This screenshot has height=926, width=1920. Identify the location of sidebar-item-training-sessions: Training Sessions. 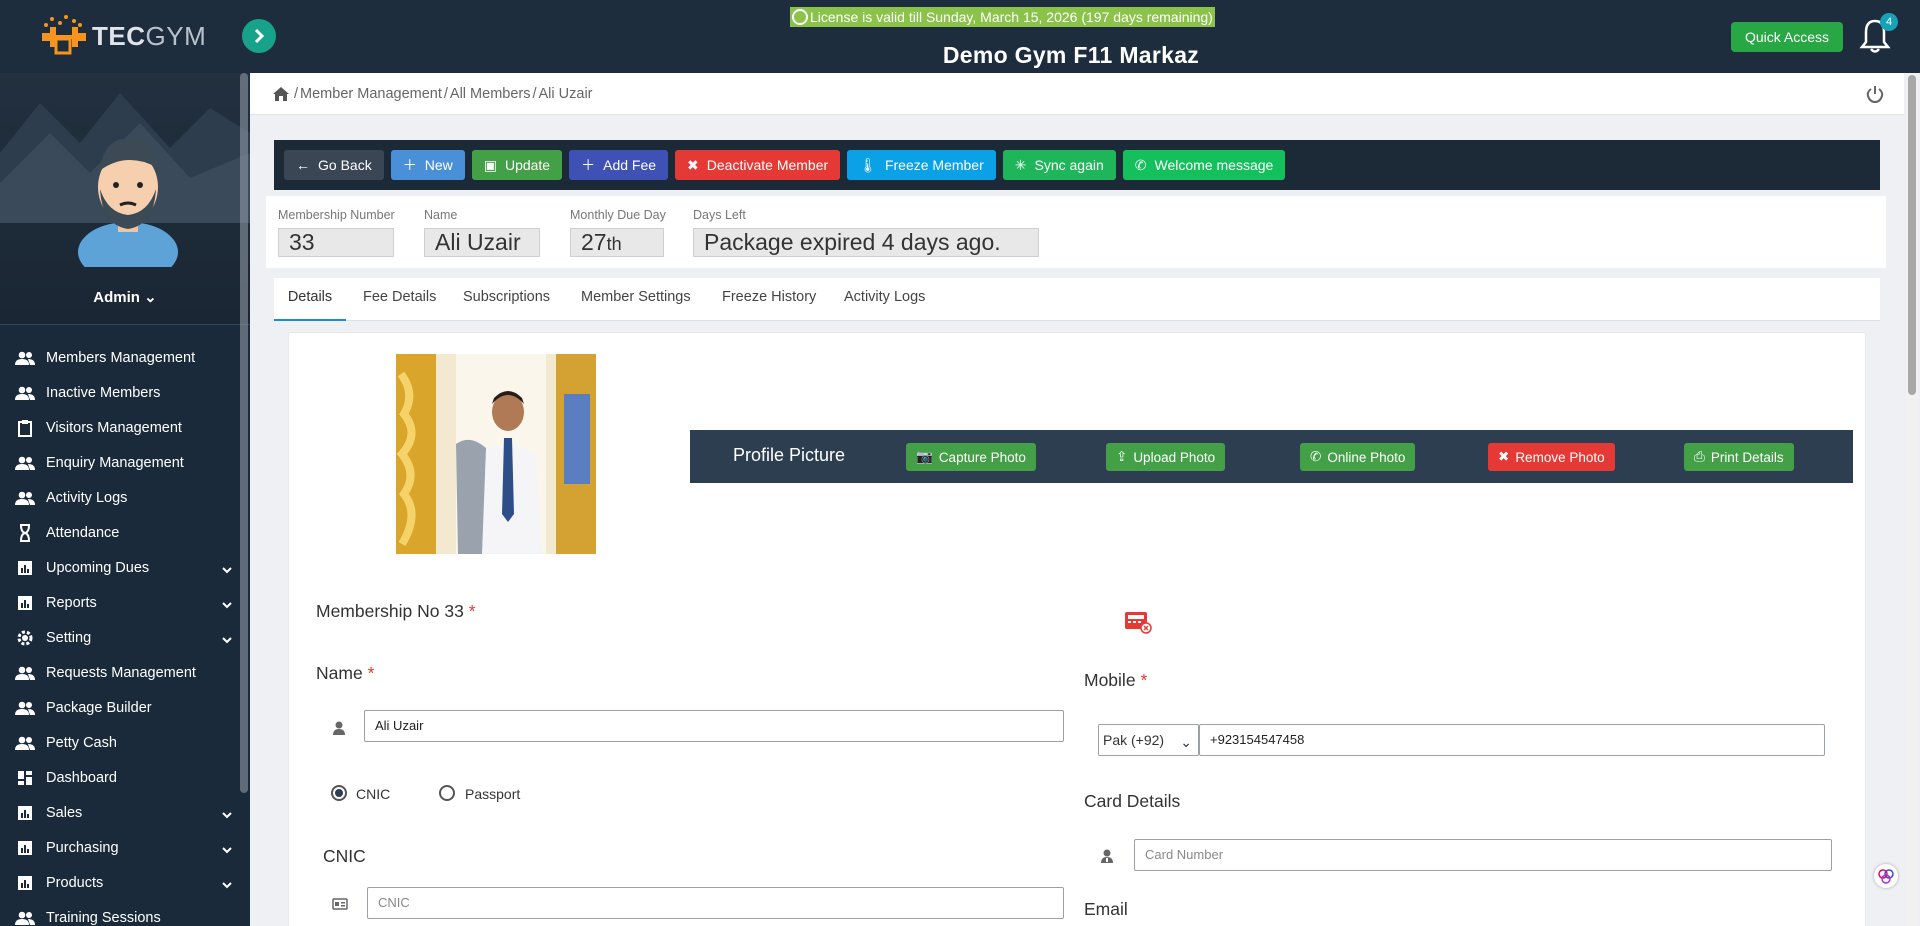
(125, 913).